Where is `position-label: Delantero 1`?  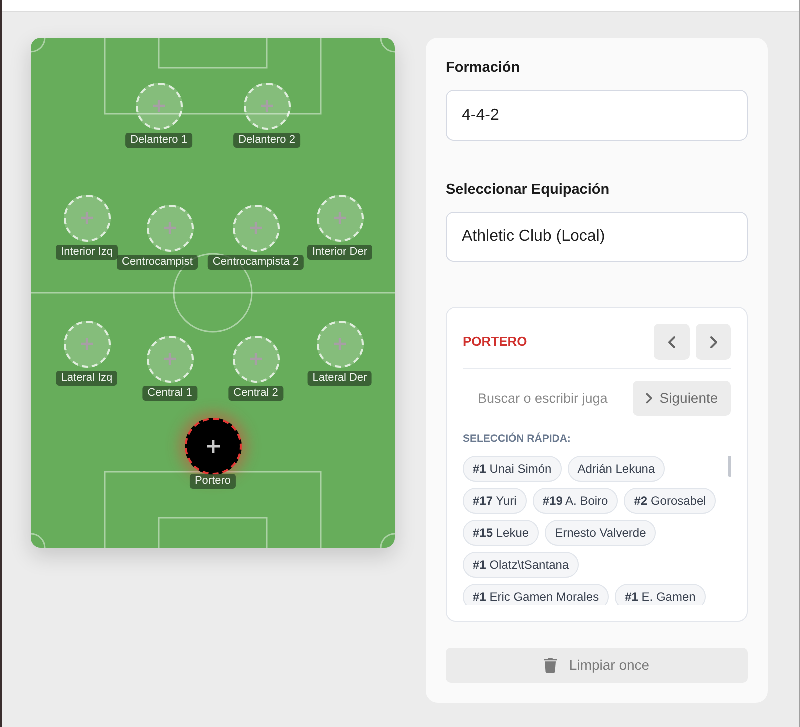 position-label: Delantero 1 is located at coordinates (159, 140).